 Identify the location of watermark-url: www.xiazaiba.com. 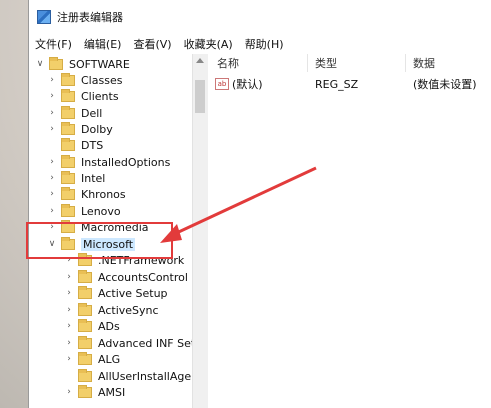
(458, 397).